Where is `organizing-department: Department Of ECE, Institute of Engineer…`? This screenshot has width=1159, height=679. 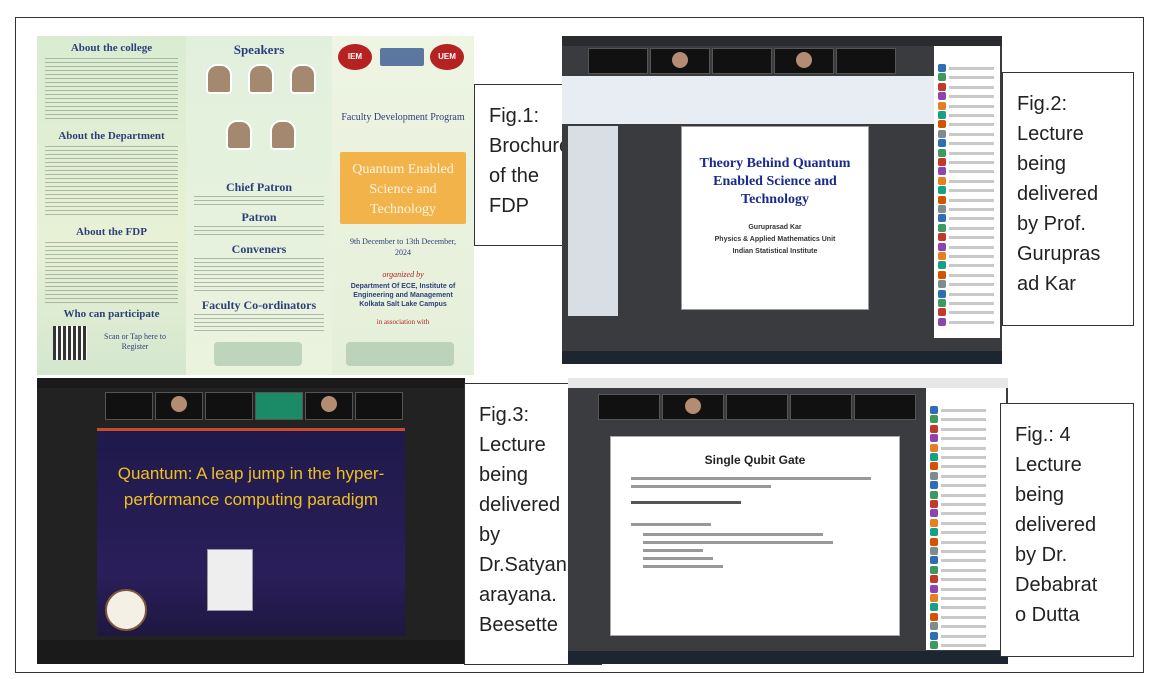 organizing-department: Department Of ECE, Institute of Engineer… is located at coordinates (403, 295).